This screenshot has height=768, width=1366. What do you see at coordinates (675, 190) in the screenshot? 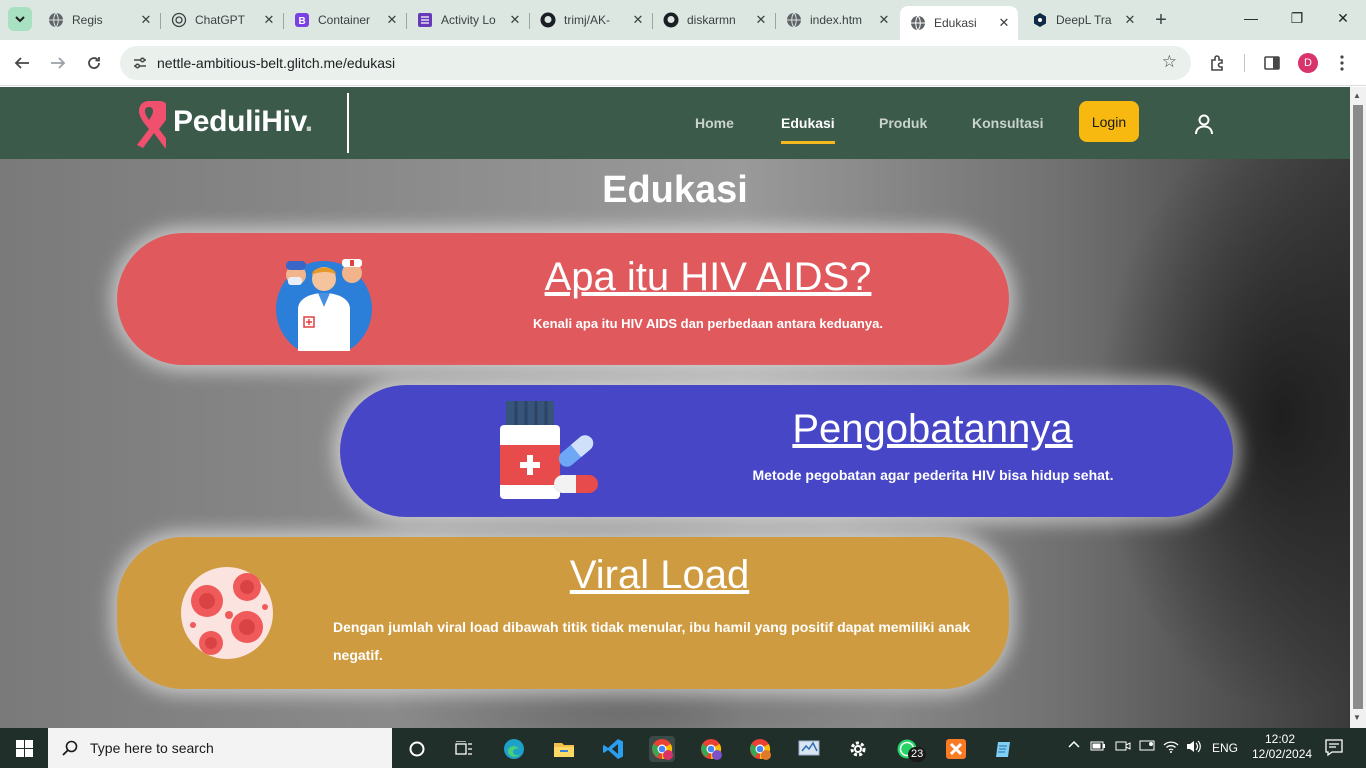
I see `page-title: Edukasi` at bounding box center [675, 190].